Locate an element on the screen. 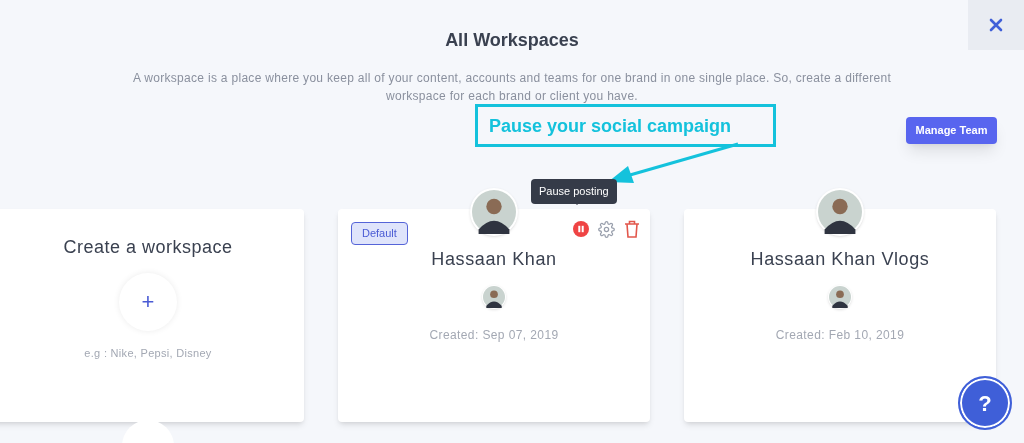 This screenshot has width=1024, height=443. page-title: All Workspaces is located at coordinates (512, 40).